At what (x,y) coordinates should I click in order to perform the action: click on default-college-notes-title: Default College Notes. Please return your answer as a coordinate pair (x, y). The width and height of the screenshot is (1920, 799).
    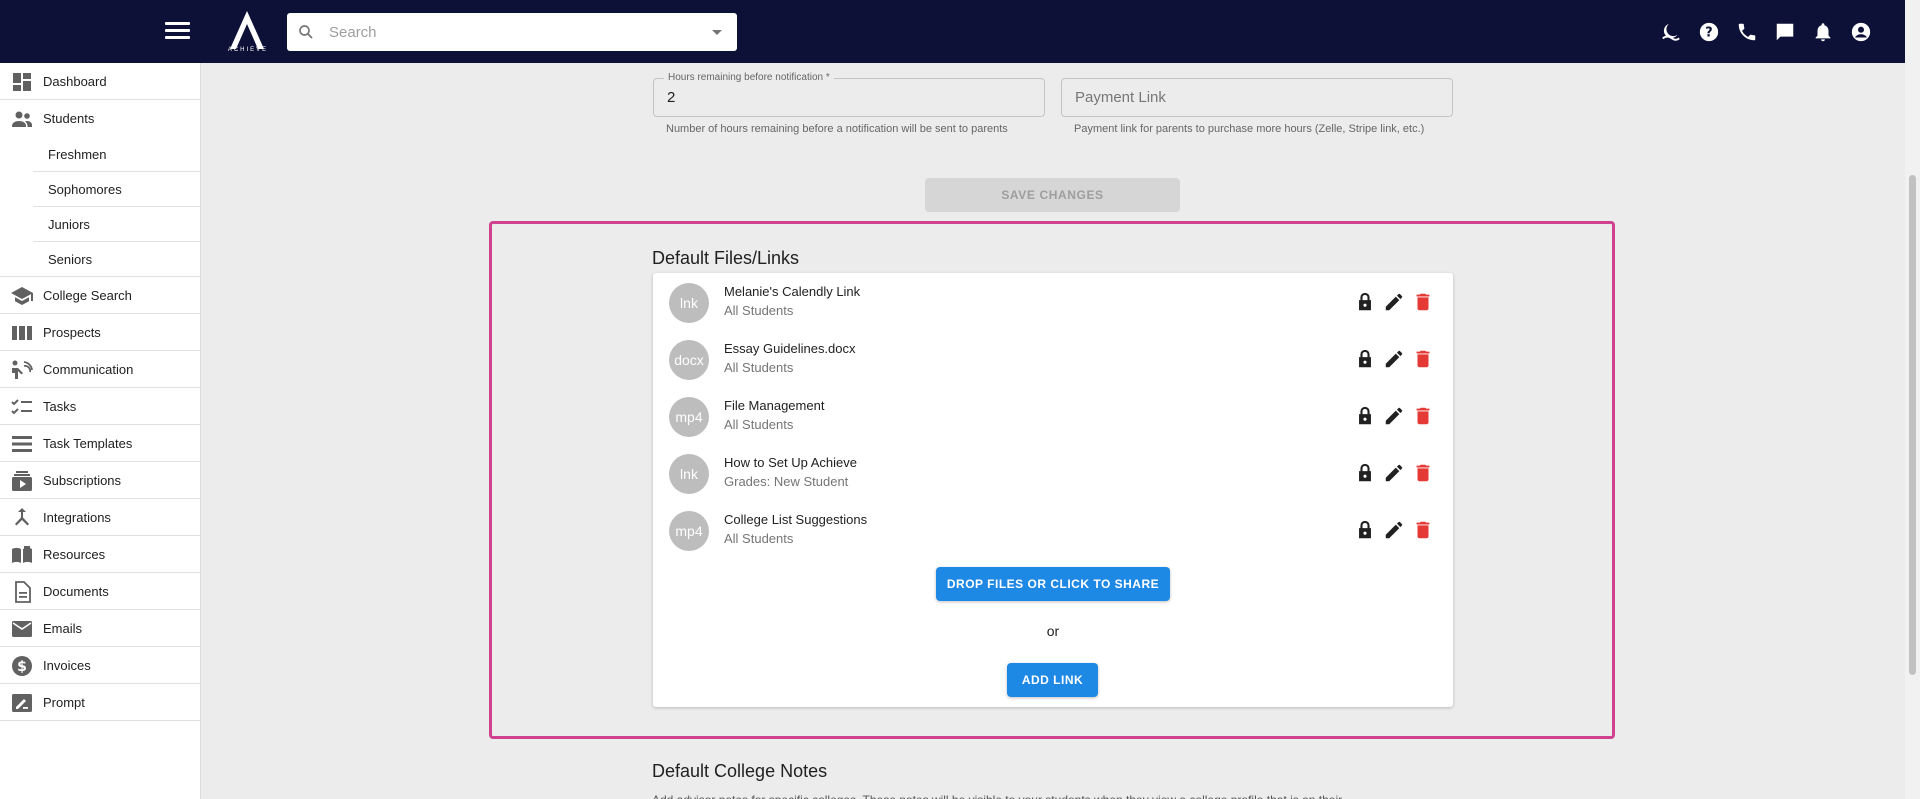
    Looking at the image, I should click on (740, 771).